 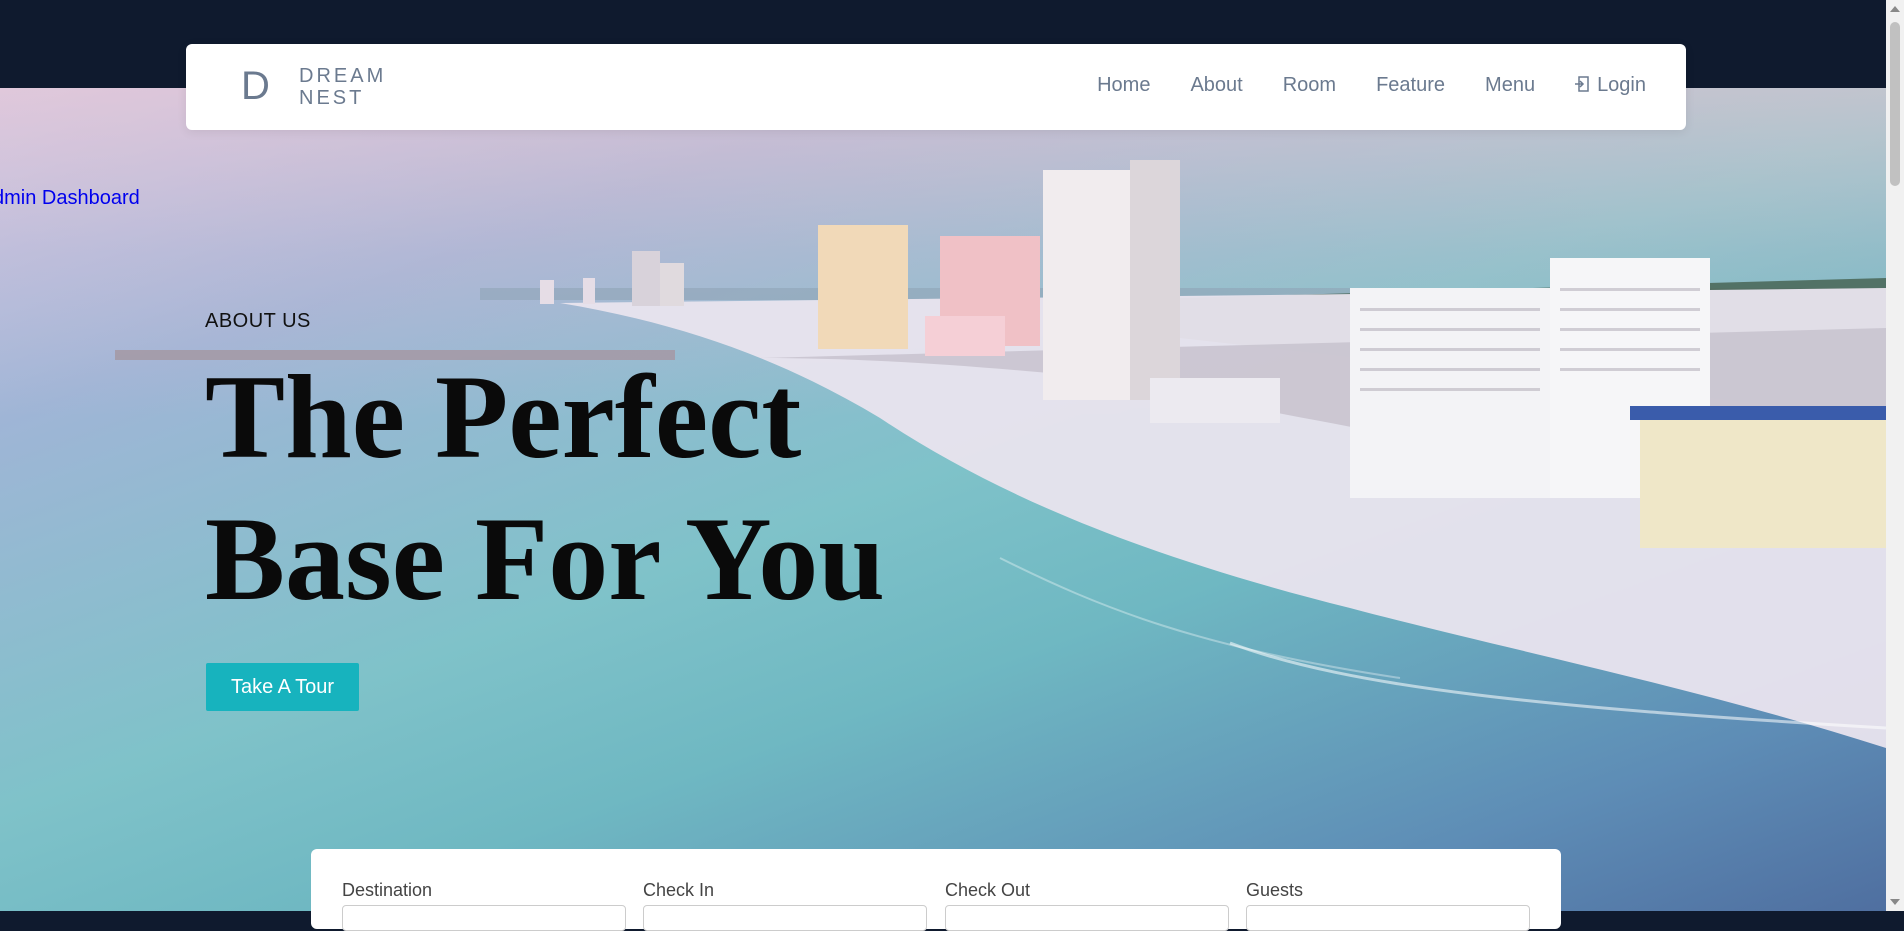 I want to click on check-out-label: Check Out, so click(x=988, y=890).